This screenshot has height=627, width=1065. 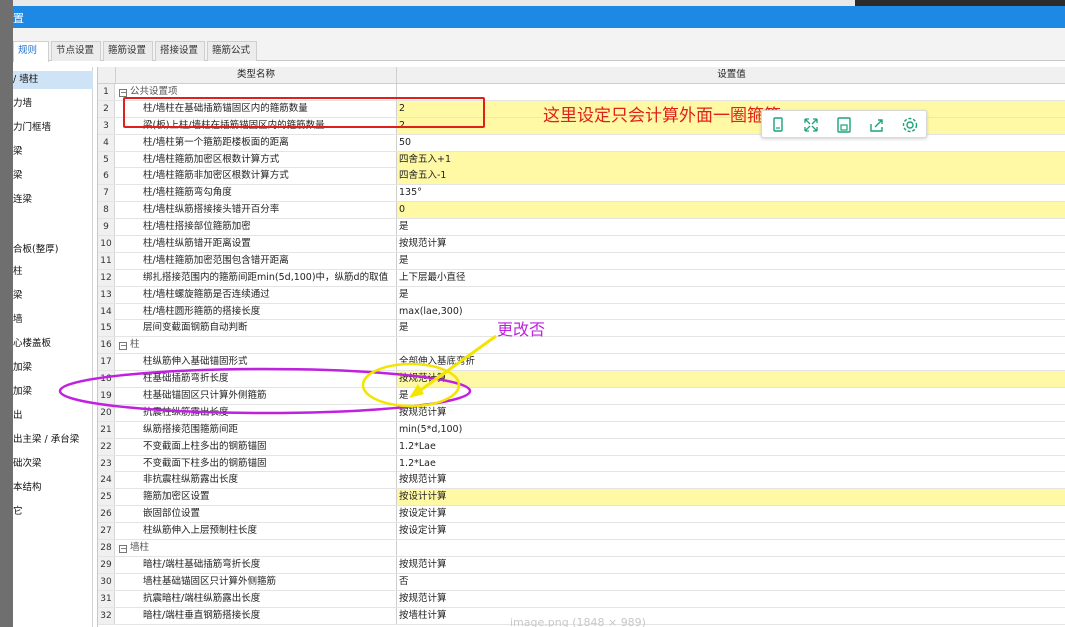 I want to click on row-setting-value: 否, so click(x=730, y=581).